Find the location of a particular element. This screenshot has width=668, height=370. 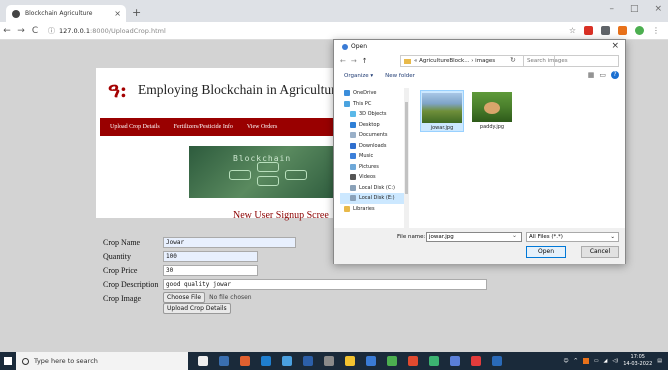

network-icon: ◢ is located at coordinates (606, 361).